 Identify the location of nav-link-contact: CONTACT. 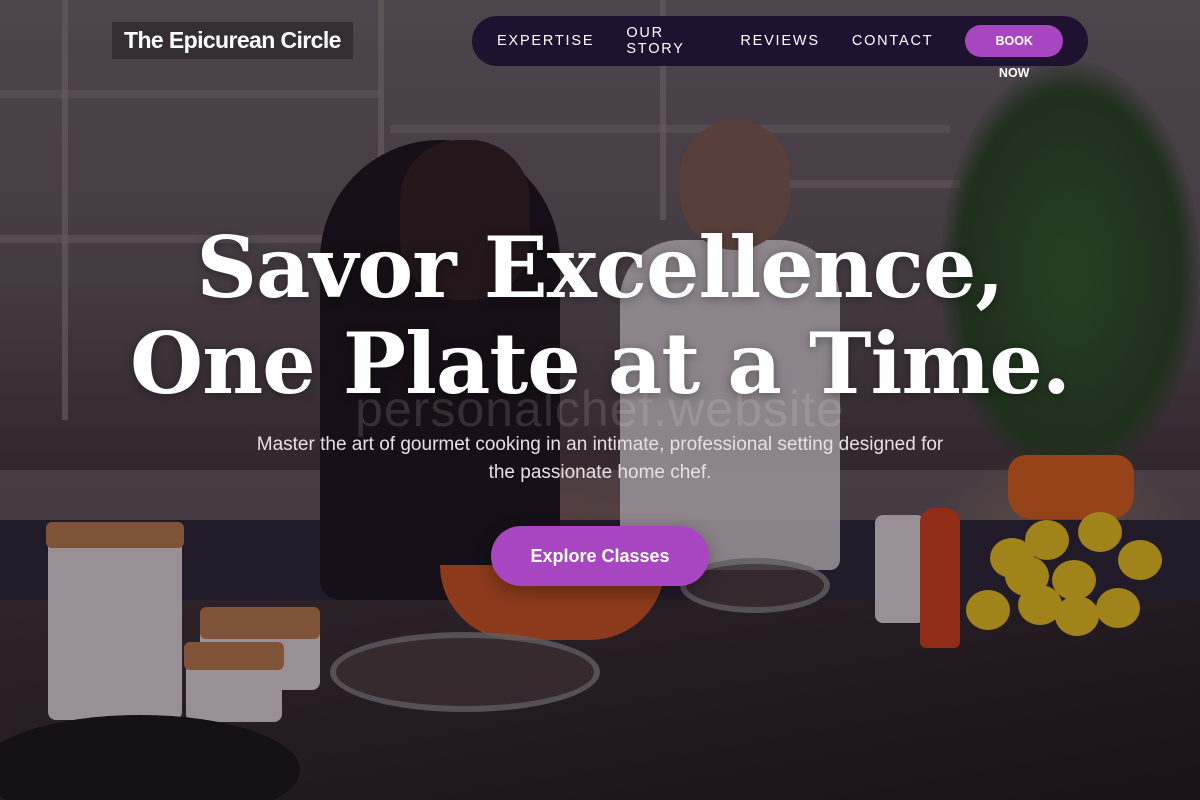
(893, 41).